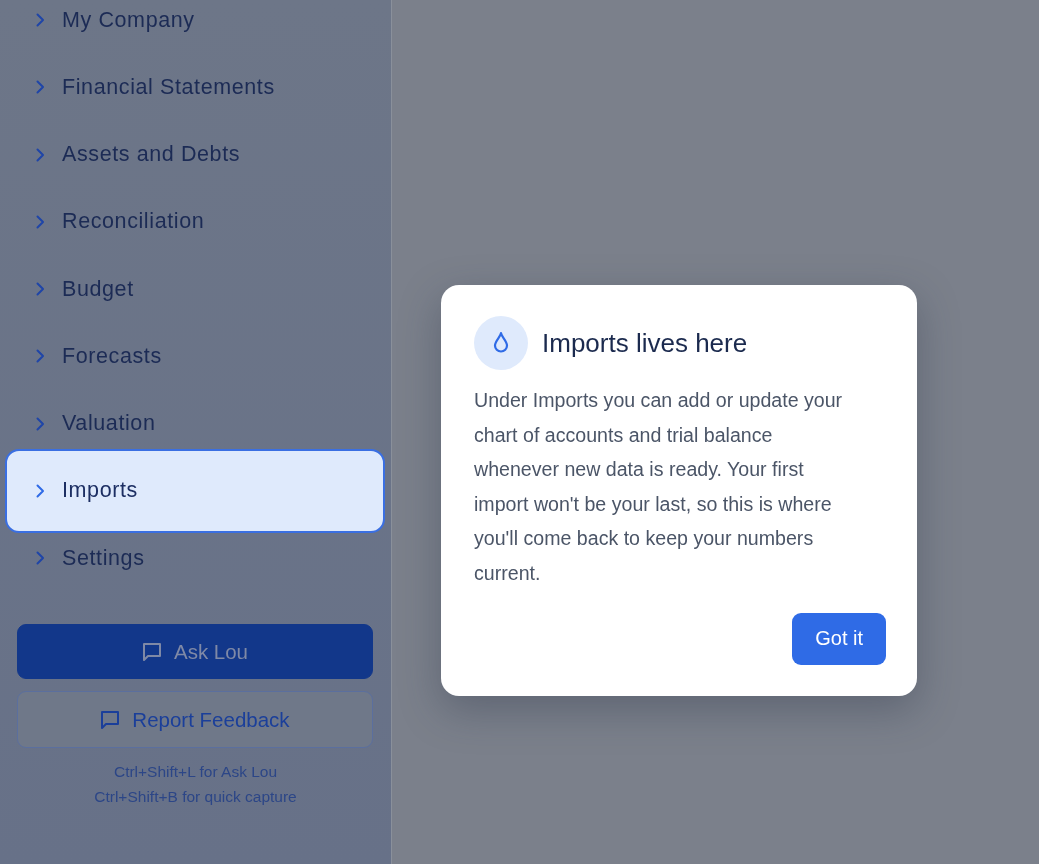  I want to click on dialog-title: Imports lives here, so click(645, 343).